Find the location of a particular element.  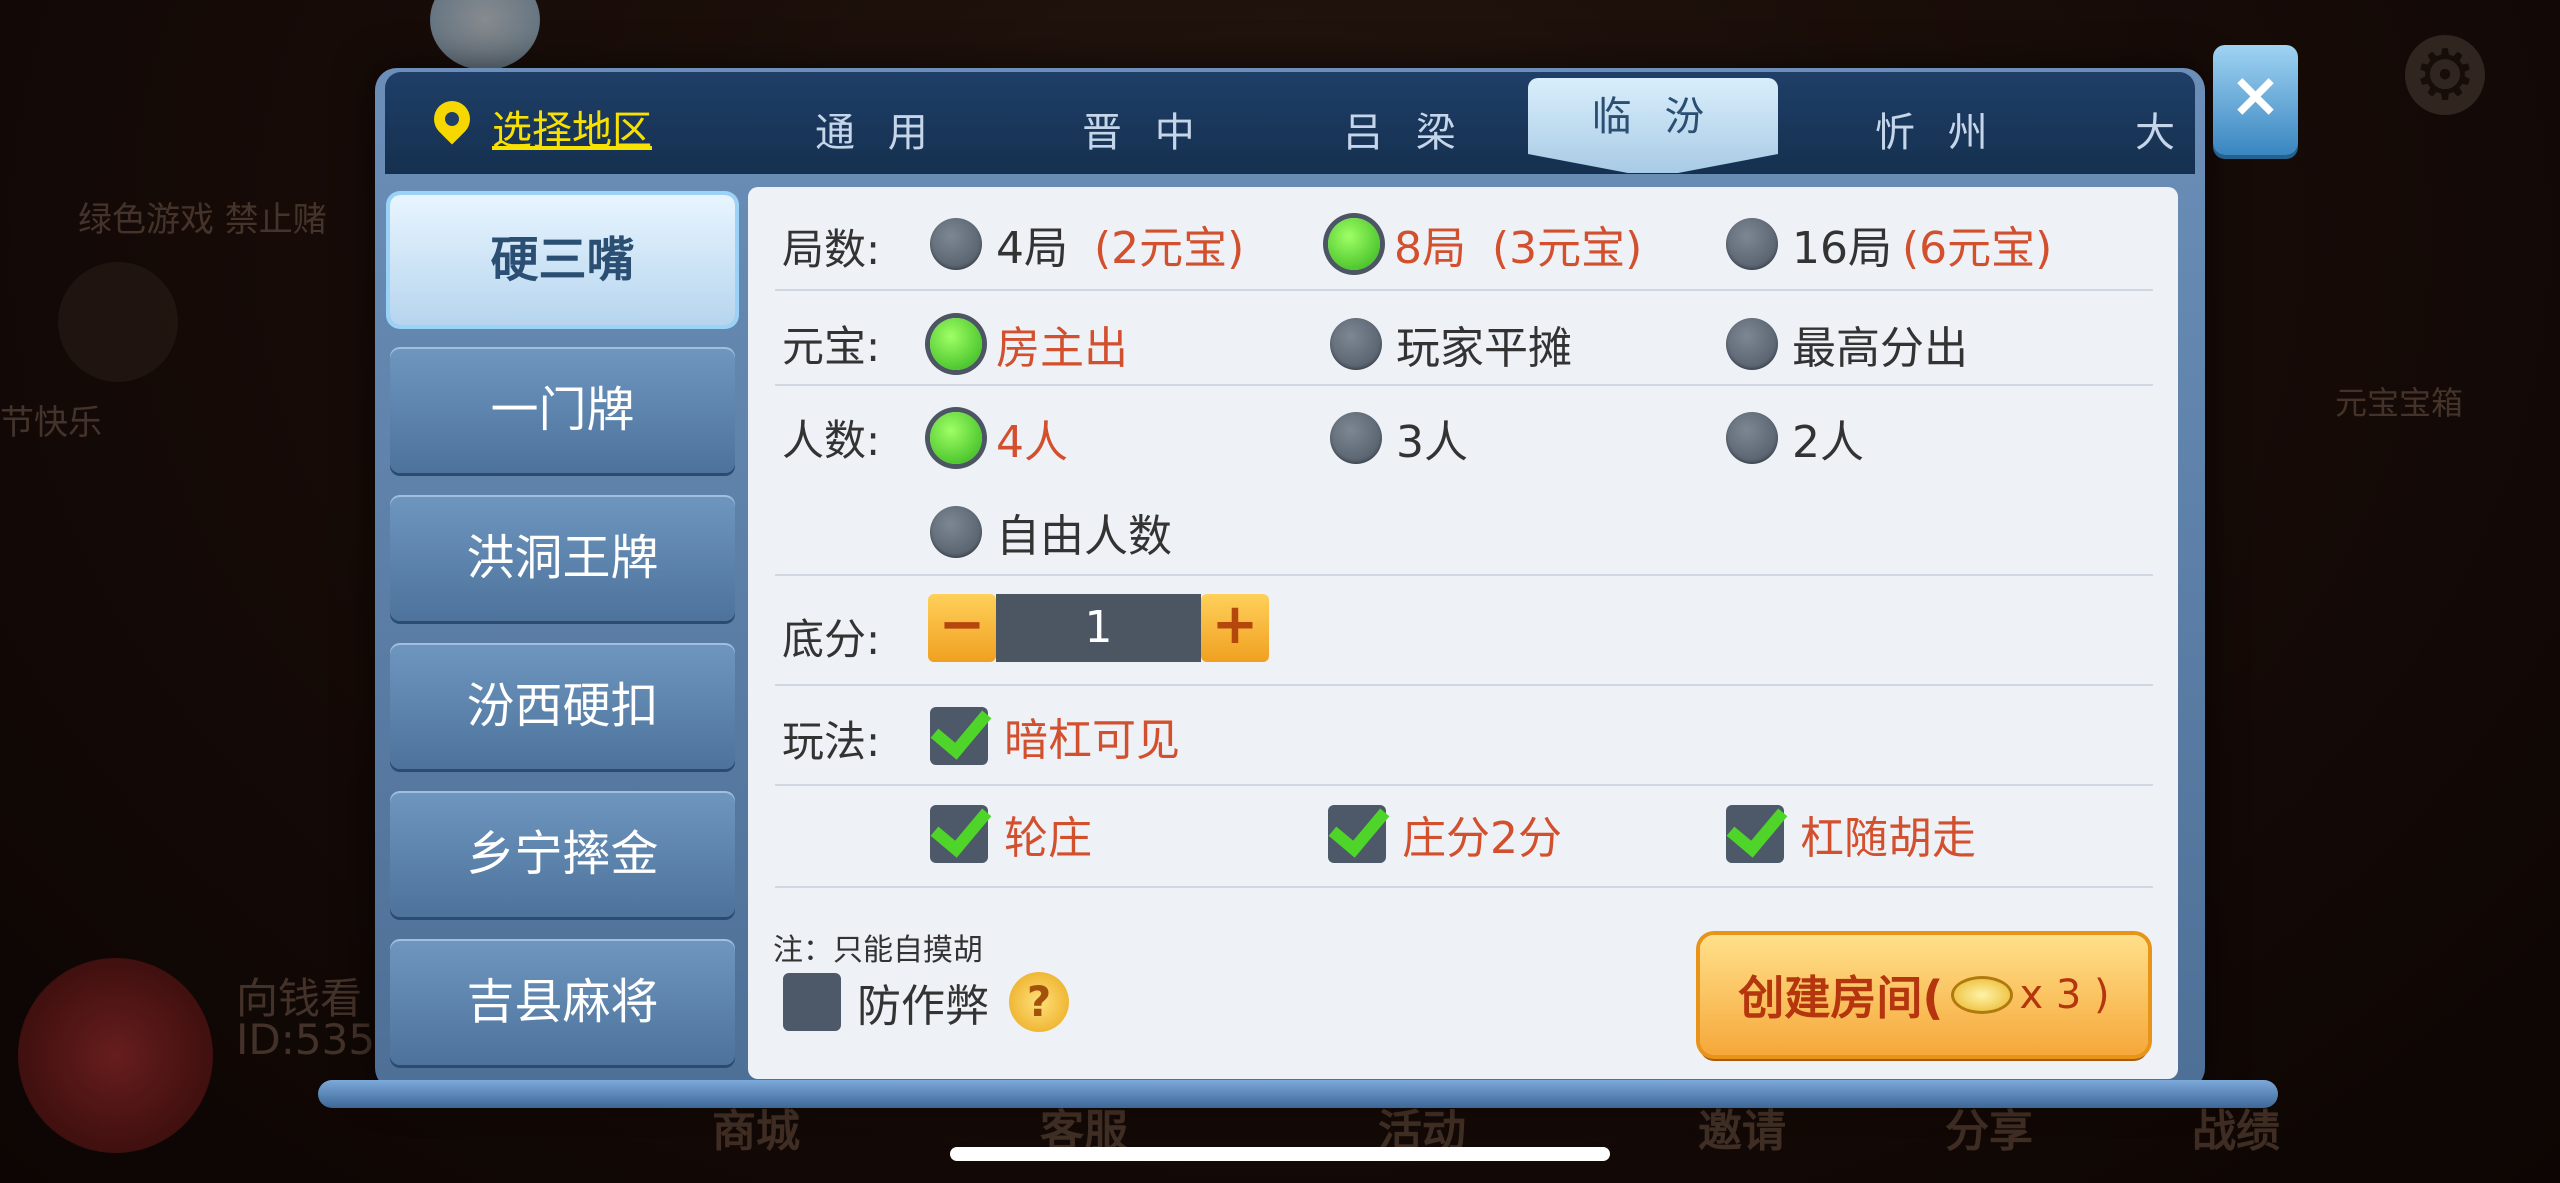

region-selector: 选择地区 is located at coordinates (541, 127).